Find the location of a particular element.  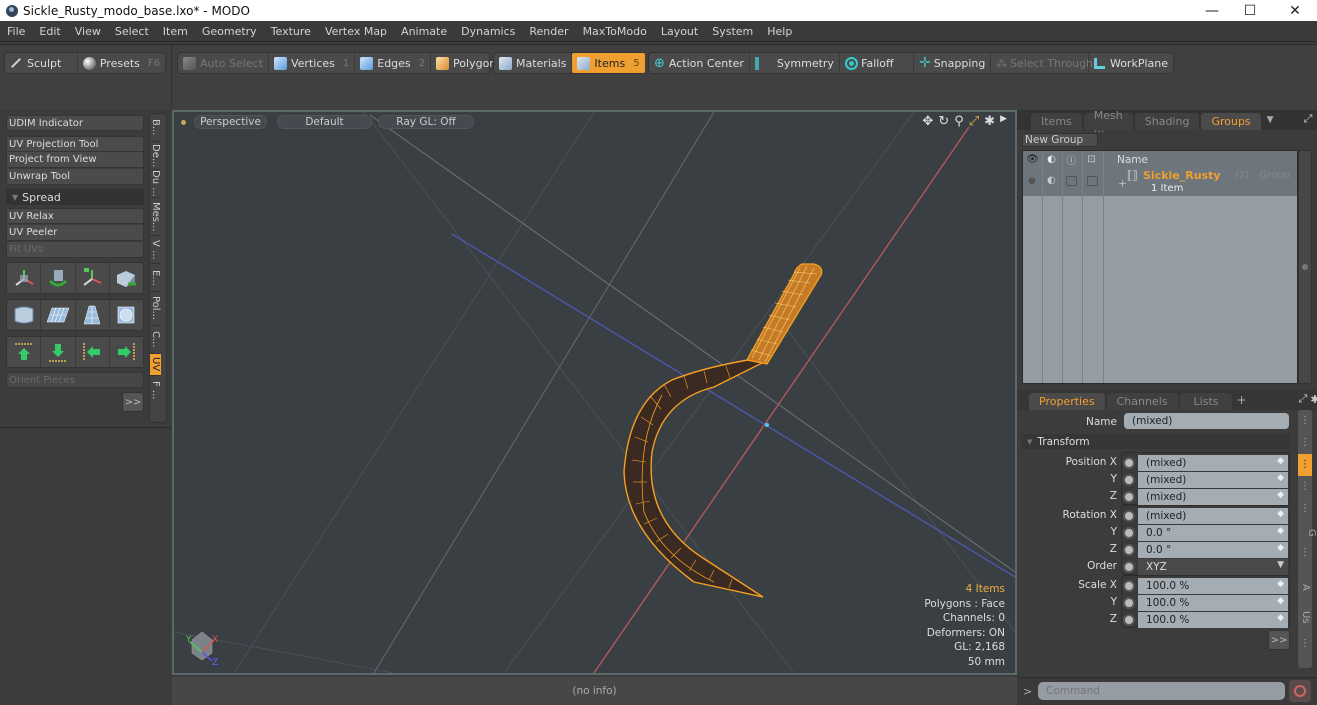

orient-pieces-button: Orient Pieces is located at coordinates (75, 380).